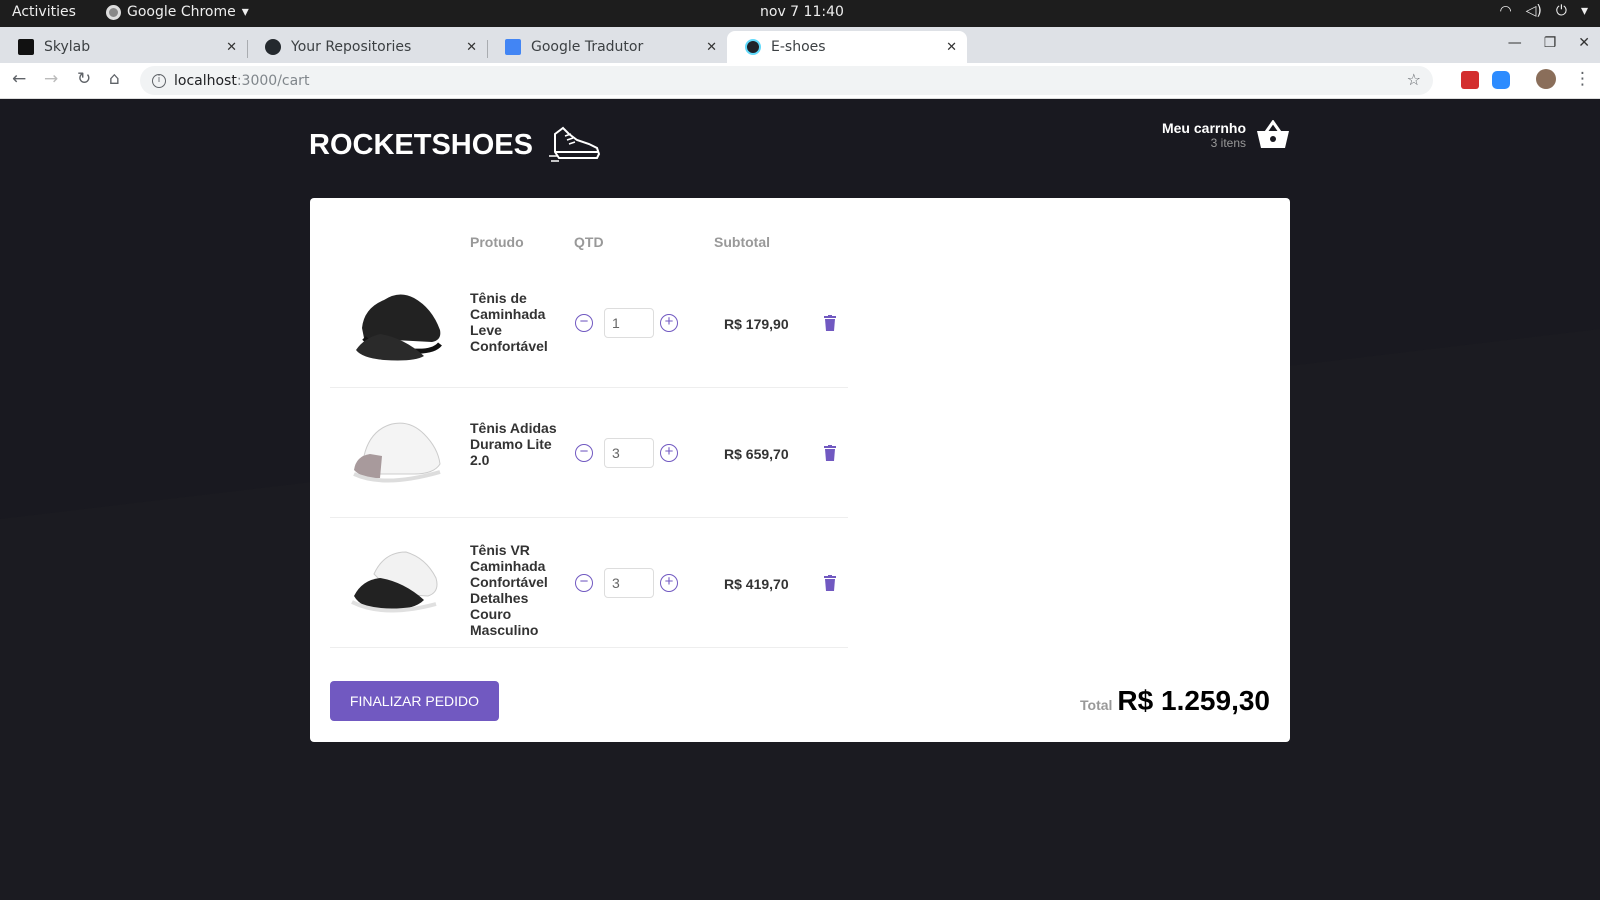 The image size is (1600, 900). Describe the element at coordinates (587, 47) in the screenshot. I see `tab-title: Google Tradutor` at that location.